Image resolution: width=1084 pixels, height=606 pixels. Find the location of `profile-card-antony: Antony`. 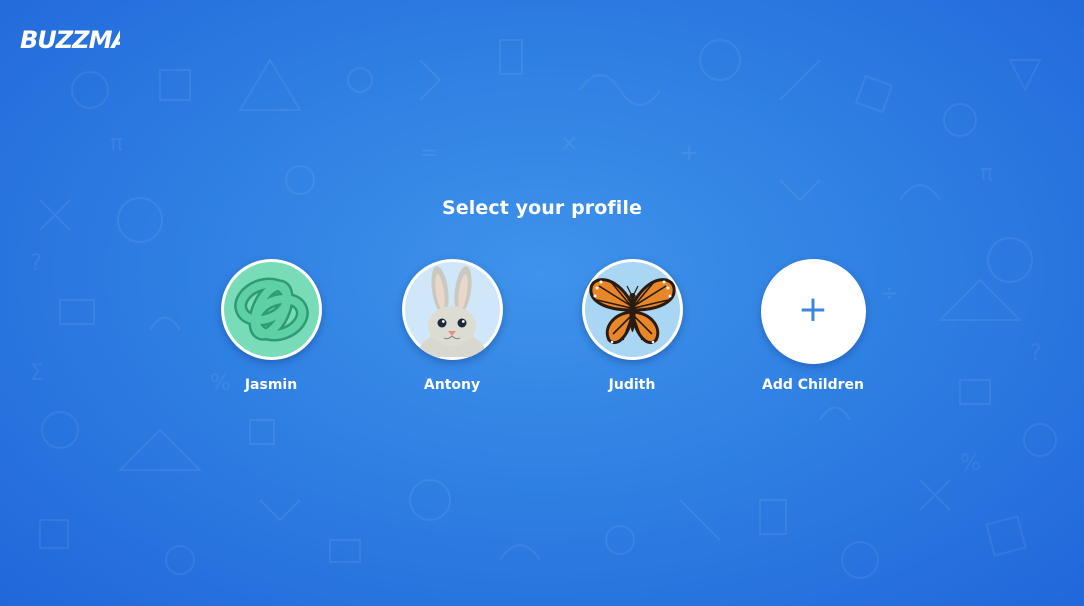

profile-card-antony: Antony is located at coordinates (452, 326).